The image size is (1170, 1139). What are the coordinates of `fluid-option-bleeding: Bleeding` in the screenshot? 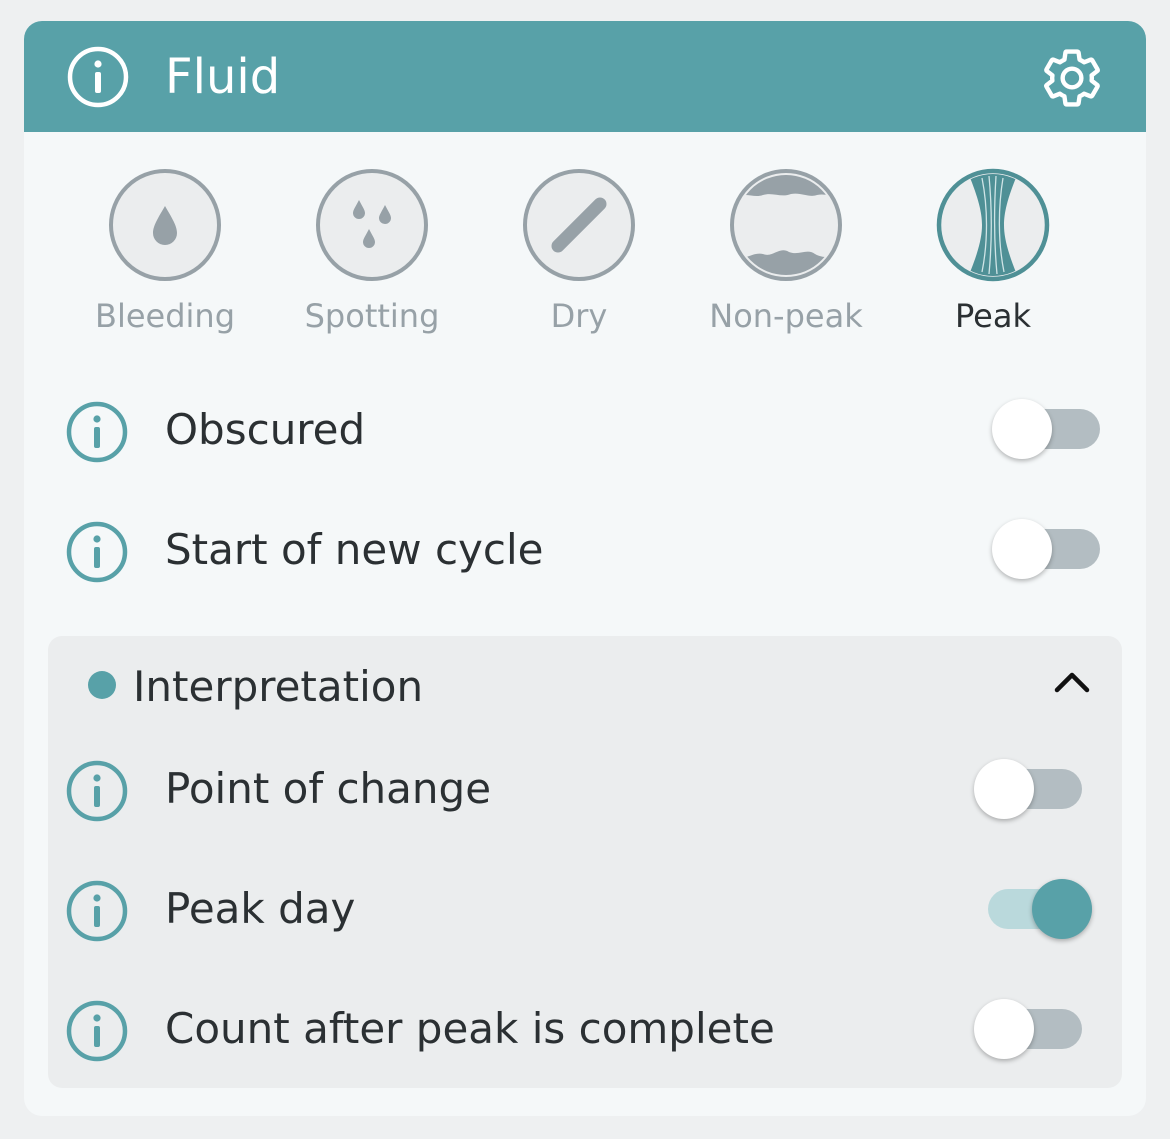 It's located at (165, 258).